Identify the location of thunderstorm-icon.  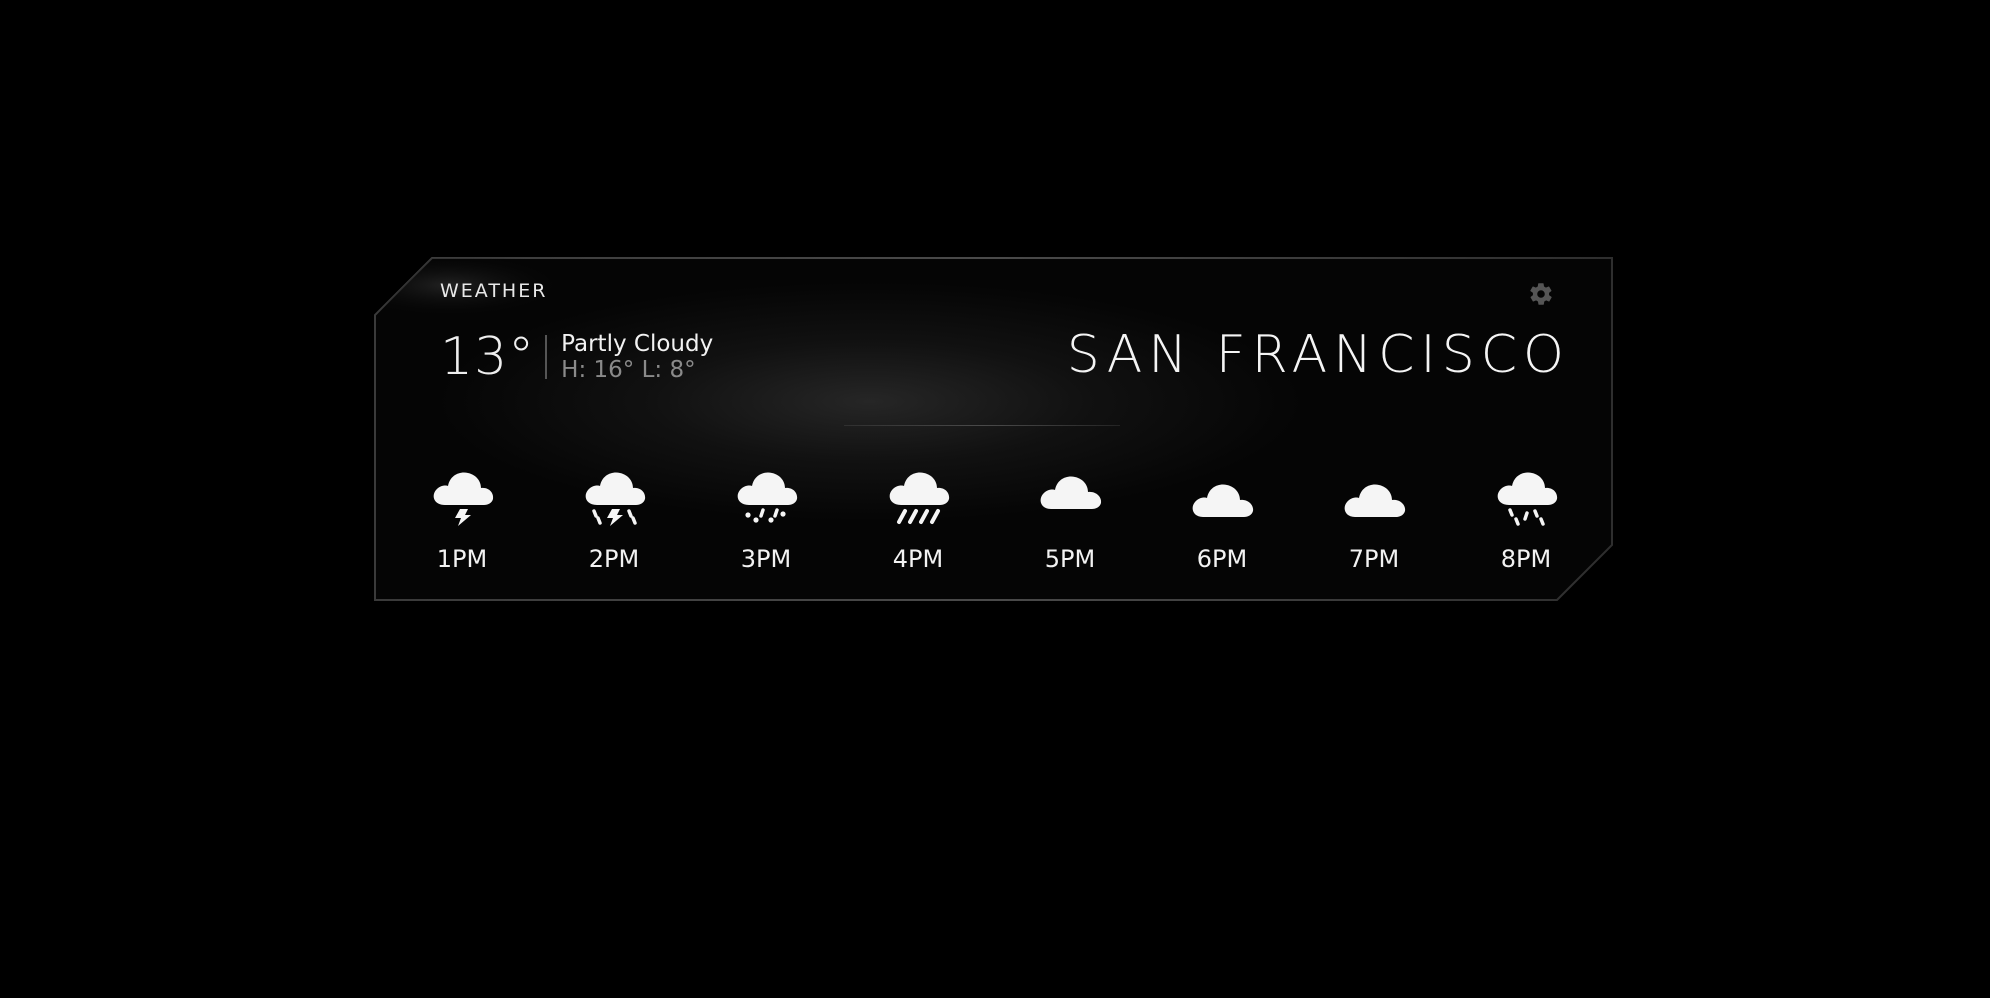
(463, 499).